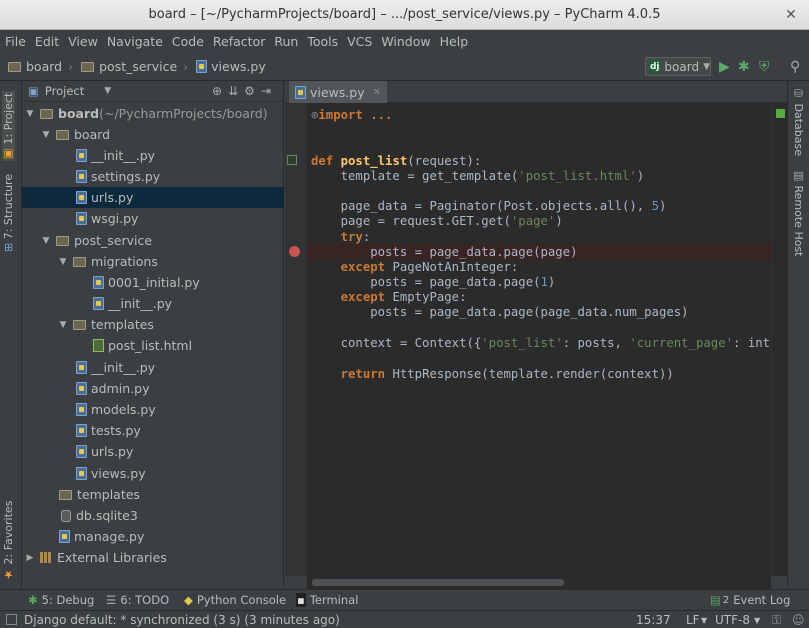 The height and width of the screenshot is (628, 809). I want to click on collapse-all-icon: ⇊, so click(236, 91).